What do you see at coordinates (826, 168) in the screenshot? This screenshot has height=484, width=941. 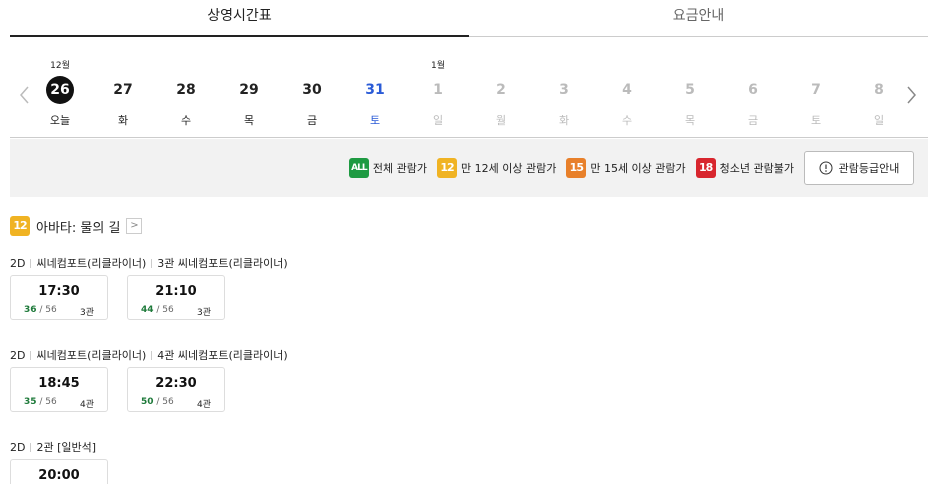 I see `info-icon` at bounding box center [826, 168].